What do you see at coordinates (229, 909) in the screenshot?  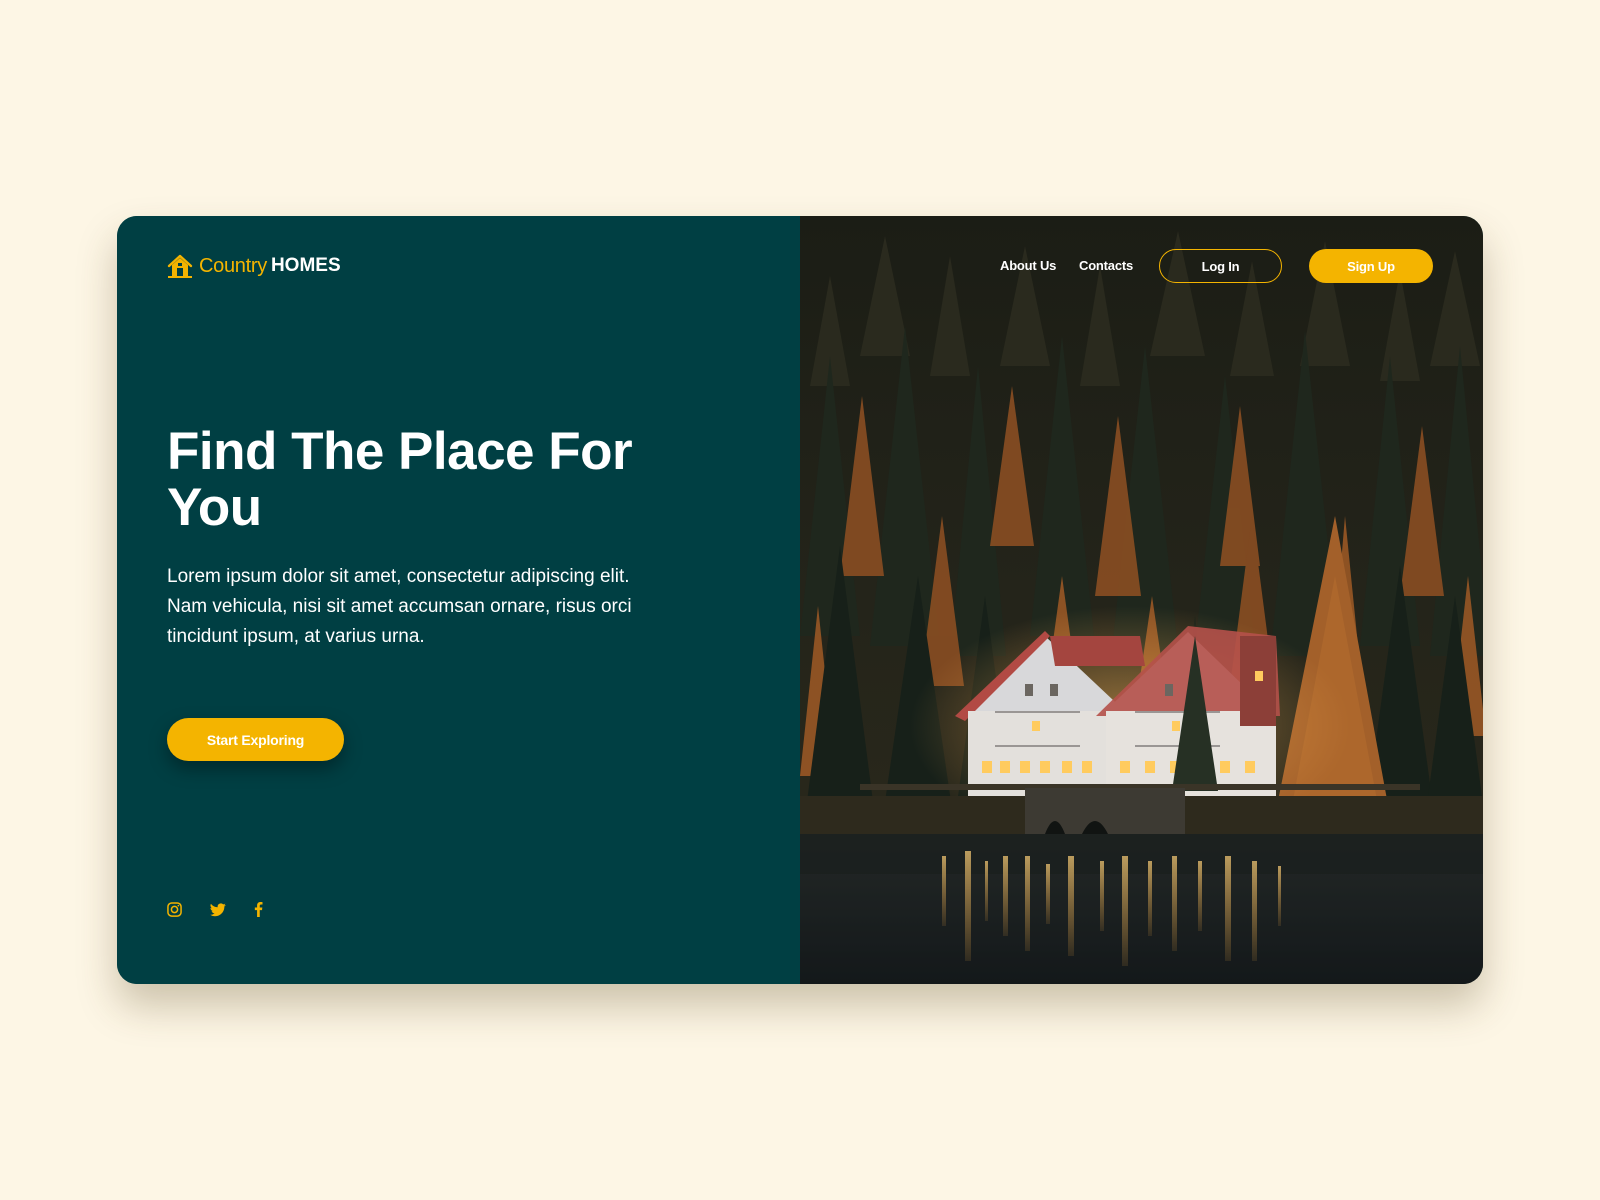 I see `social-links` at bounding box center [229, 909].